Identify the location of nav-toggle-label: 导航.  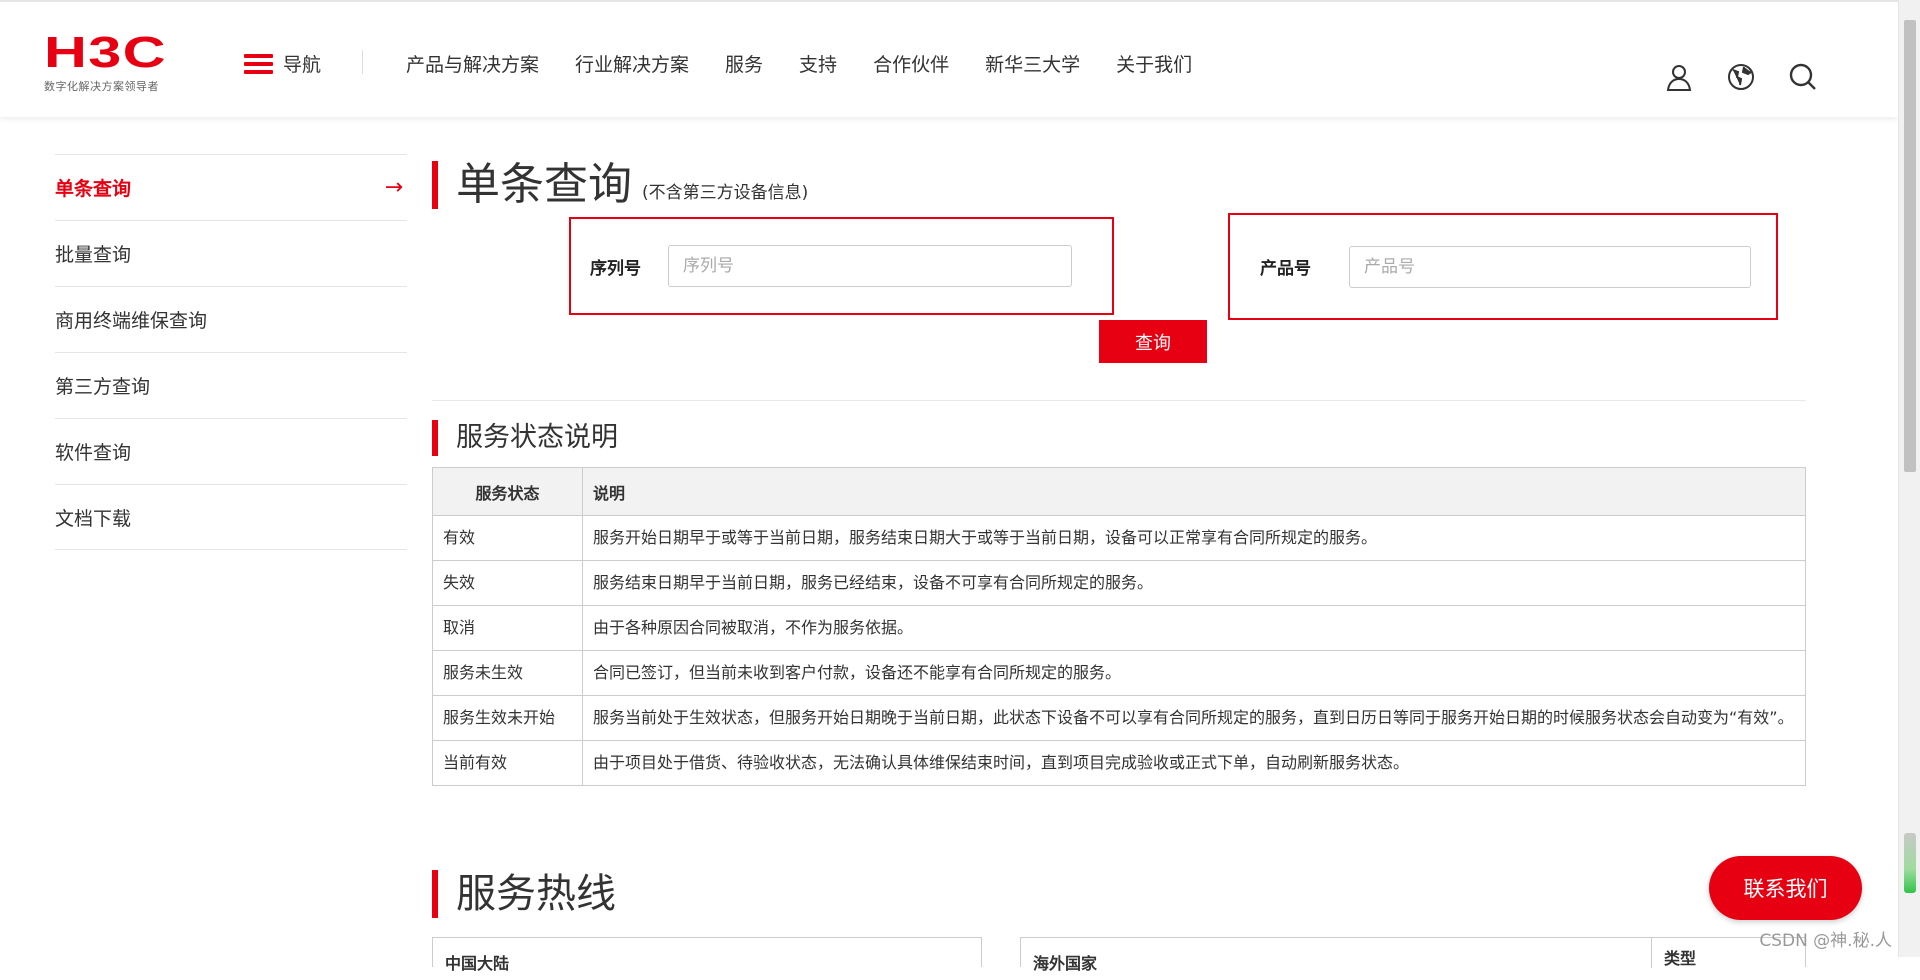
(302, 65).